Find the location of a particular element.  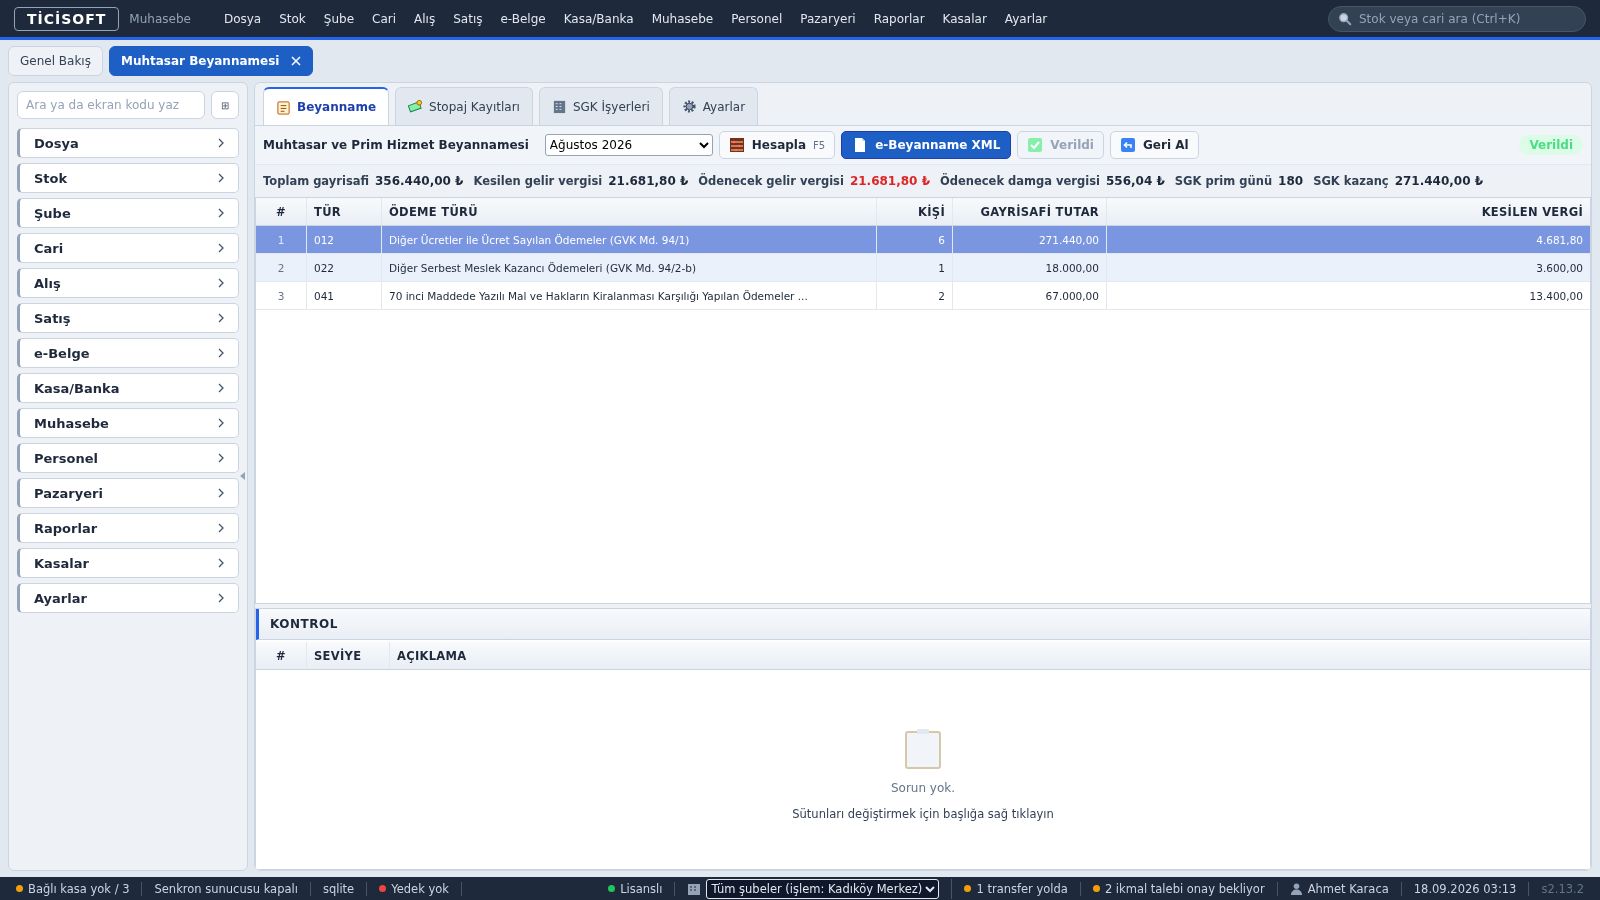

menu-item: Stok is located at coordinates (292, 18).